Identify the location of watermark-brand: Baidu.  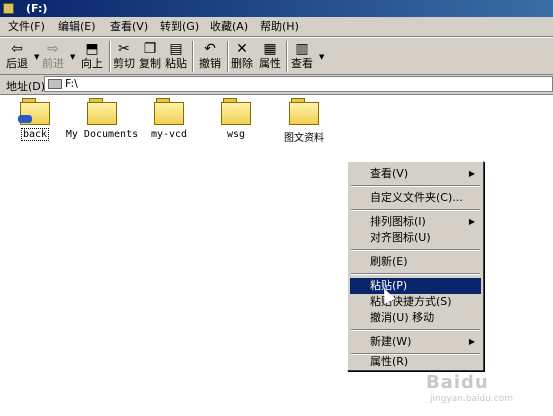
(457, 382).